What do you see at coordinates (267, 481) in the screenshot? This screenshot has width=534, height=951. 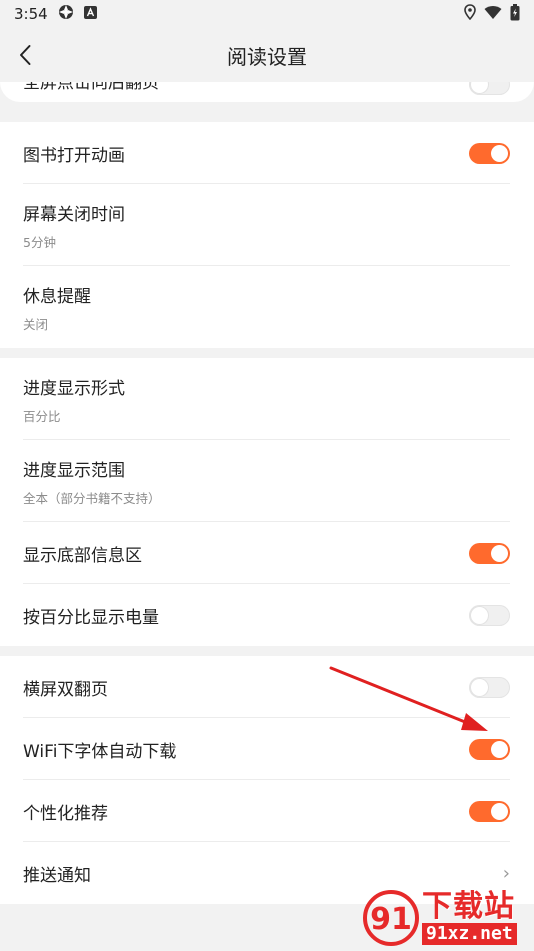 I see `settings-row-progress-range: 进度显示范围 全本（部分书籍不支持）` at bounding box center [267, 481].